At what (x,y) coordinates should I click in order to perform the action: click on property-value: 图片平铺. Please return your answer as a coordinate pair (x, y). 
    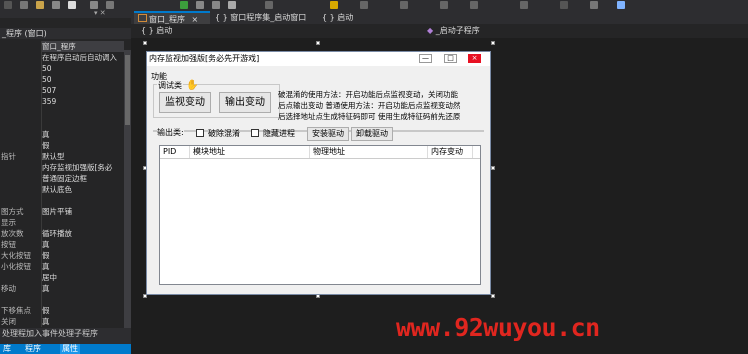
    Looking at the image, I should click on (83, 211).